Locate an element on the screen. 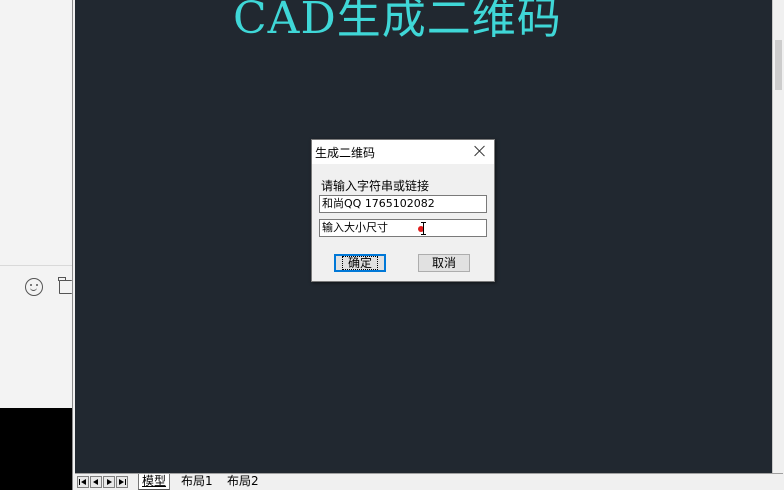 This screenshot has height=490, width=784. divider is located at coordinates (36, 265).